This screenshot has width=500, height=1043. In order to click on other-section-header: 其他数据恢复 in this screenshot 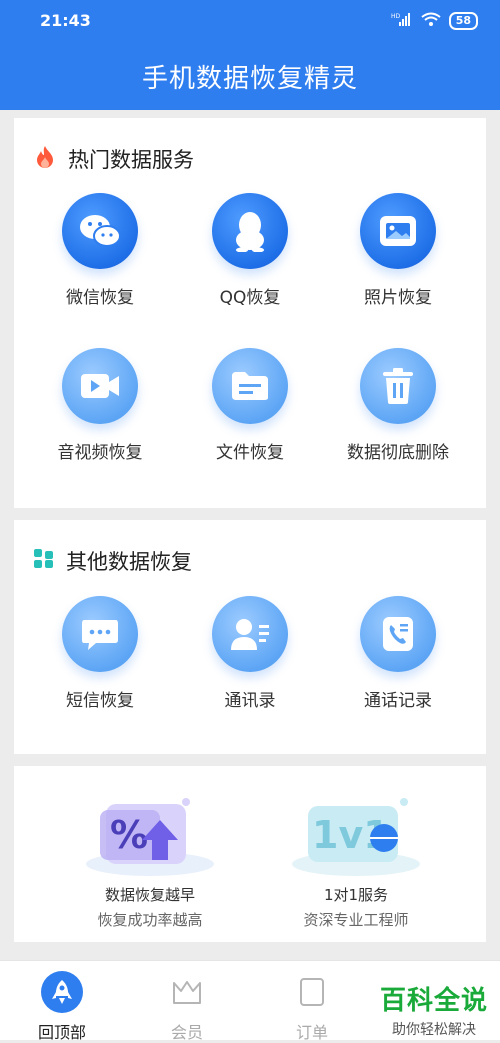, I will do `click(113, 561)`.